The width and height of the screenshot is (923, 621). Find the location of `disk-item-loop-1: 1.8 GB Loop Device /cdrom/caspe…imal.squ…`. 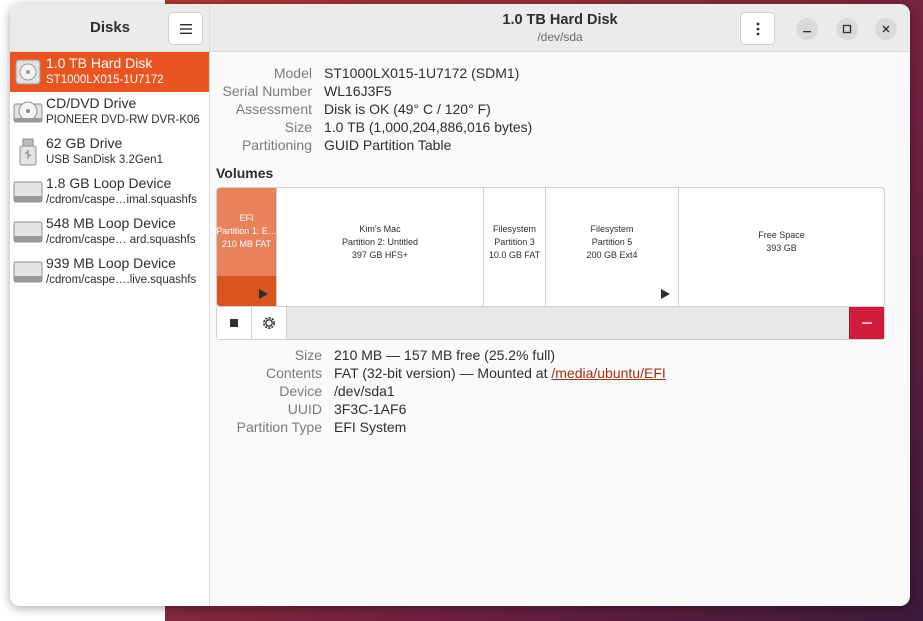

disk-item-loop-1: 1.8 GB Loop Device /cdrom/caspe…imal.squ… is located at coordinates (109, 192).